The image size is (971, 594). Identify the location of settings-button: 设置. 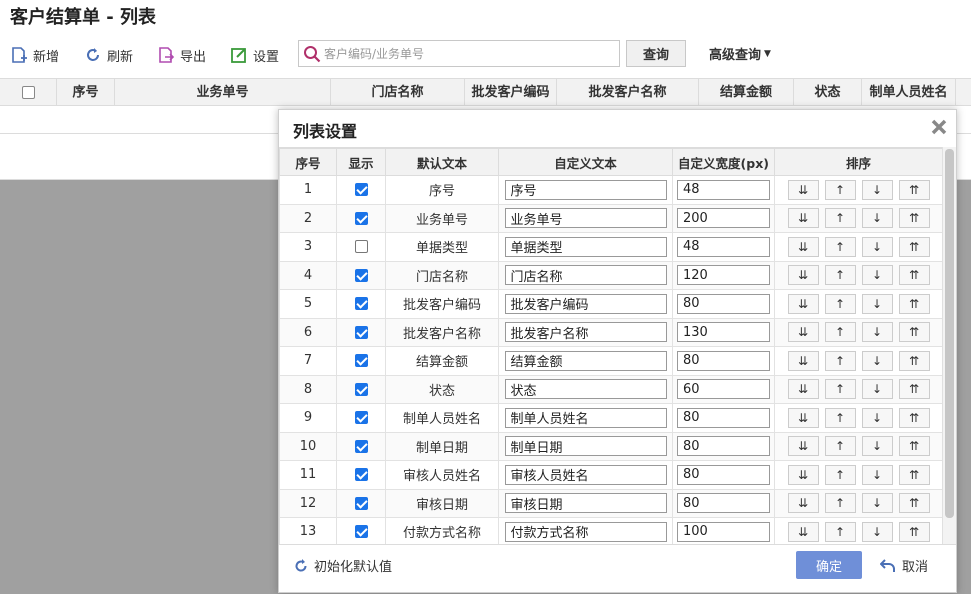
(254, 55).